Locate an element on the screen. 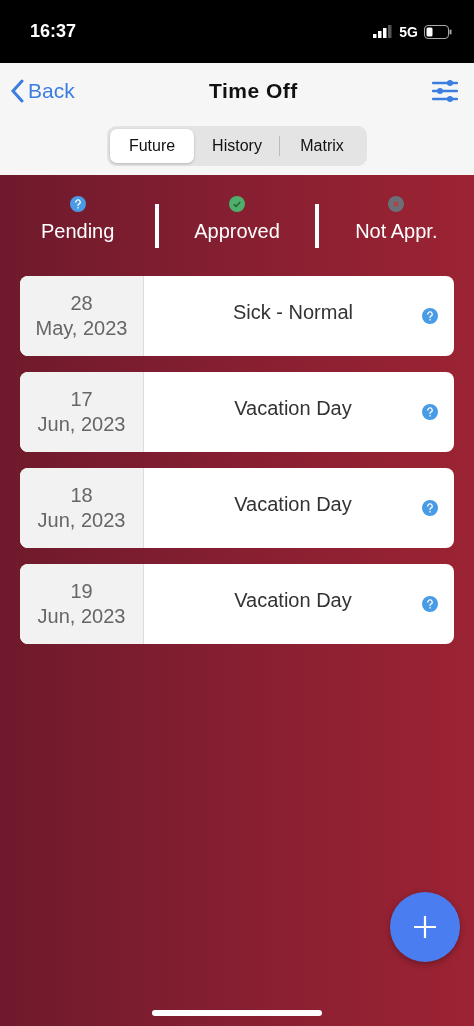 This screenshot has height=1026, width=474. request-card: 17 Jun, 2023 Vacation Day is located at coordinates (237, 412).